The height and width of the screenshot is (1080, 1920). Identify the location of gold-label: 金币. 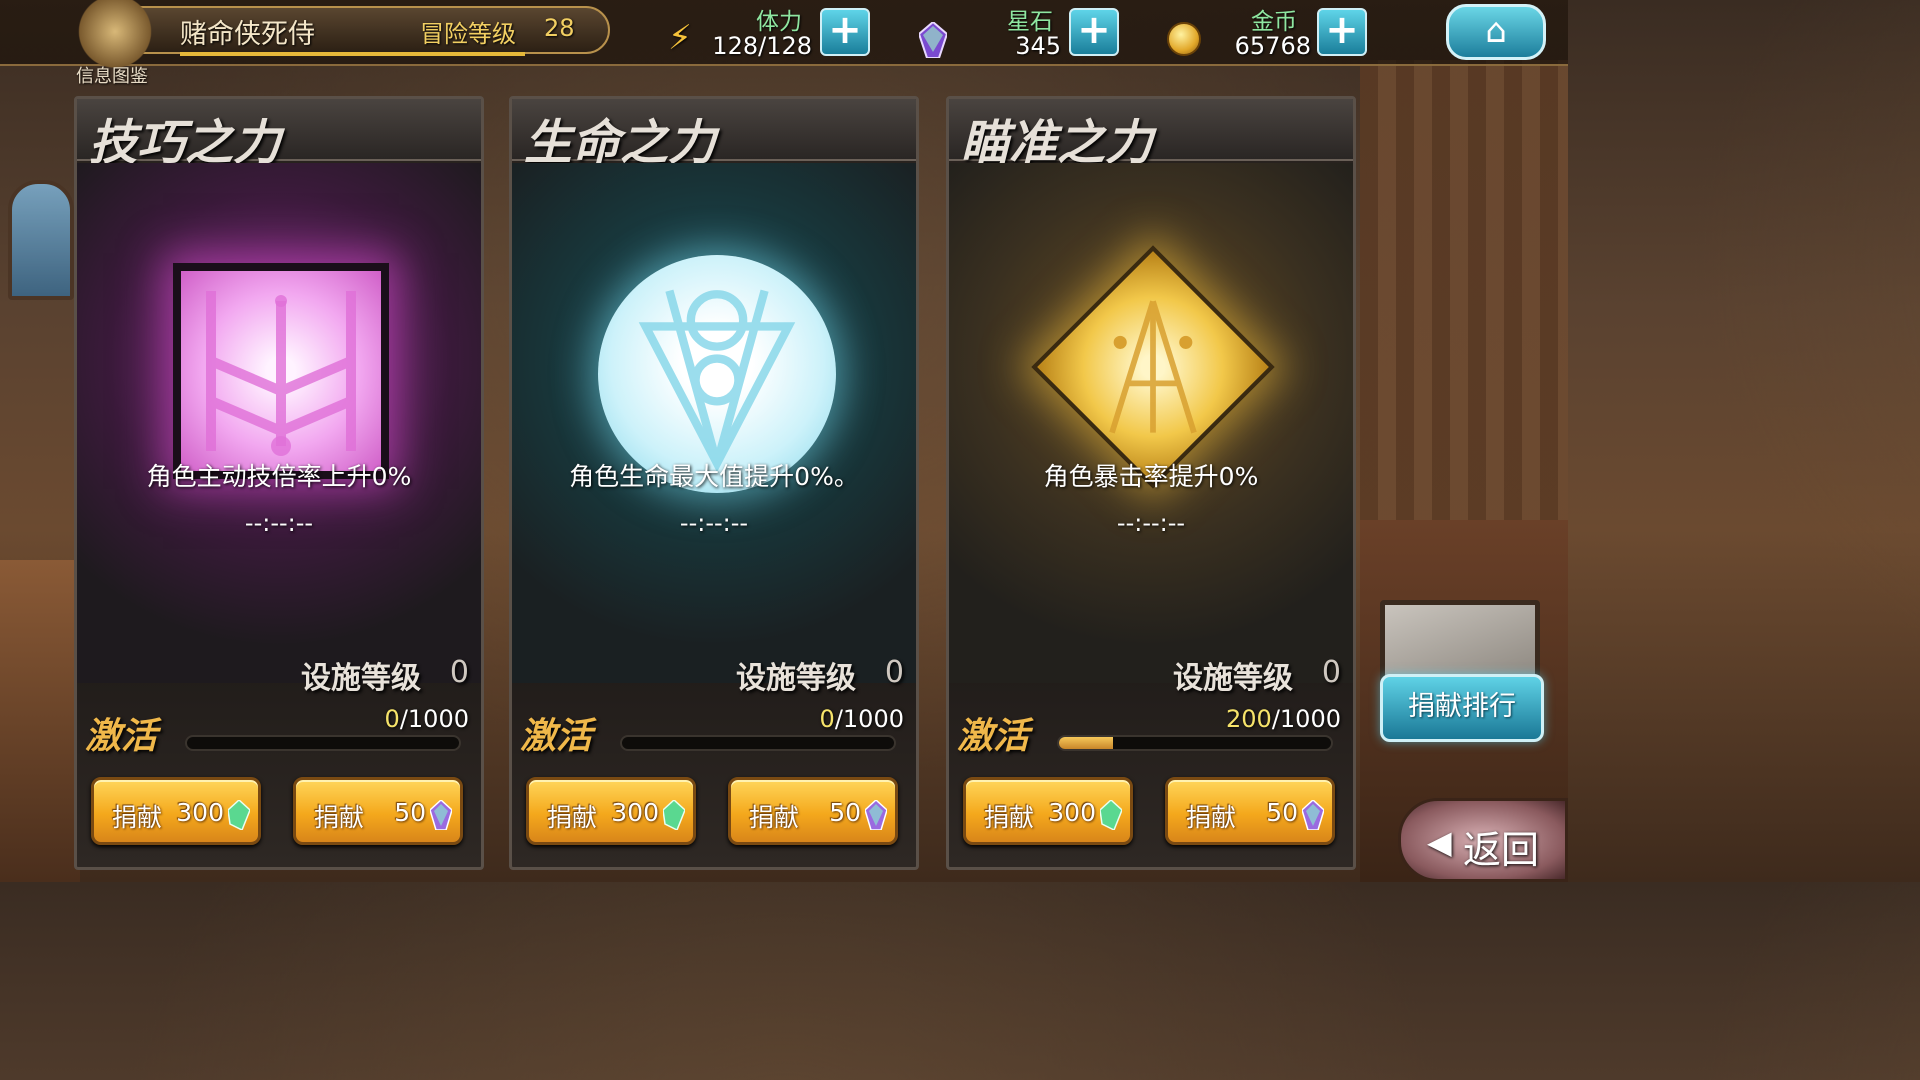
(1274, 22).